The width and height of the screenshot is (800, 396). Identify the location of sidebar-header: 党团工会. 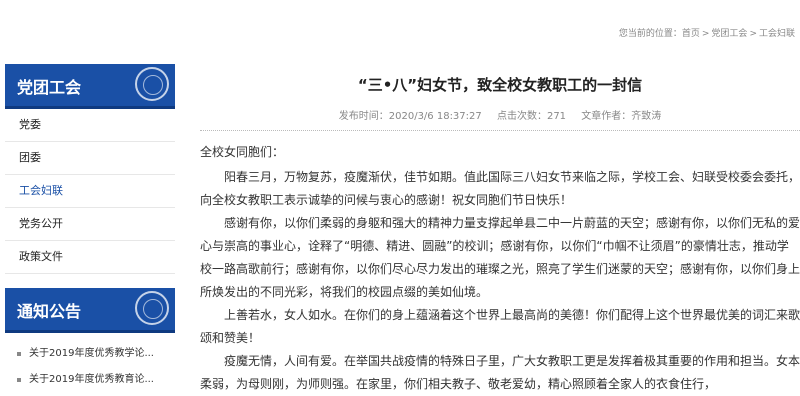
(90, 86).